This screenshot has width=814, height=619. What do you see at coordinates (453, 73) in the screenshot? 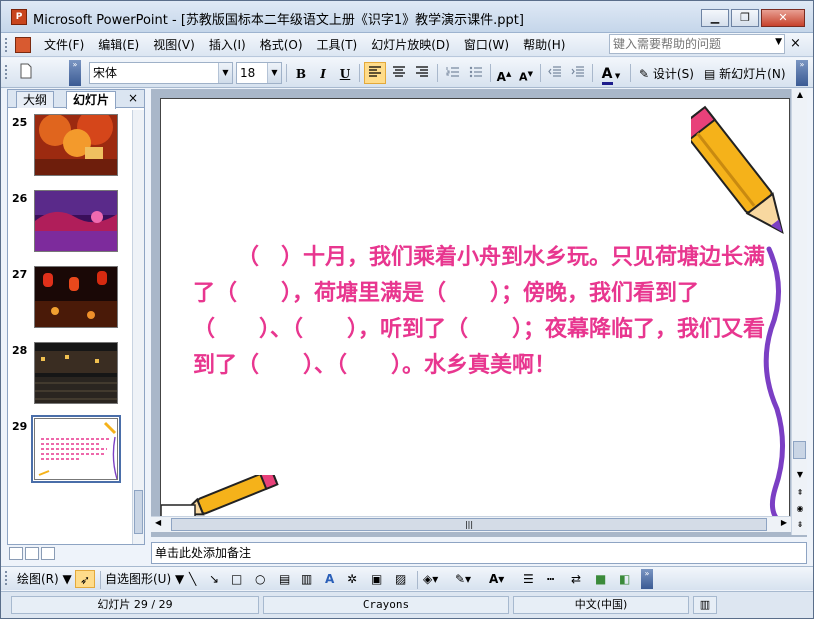
I see `numbered-list-icon` at bounding box center [453, 73].